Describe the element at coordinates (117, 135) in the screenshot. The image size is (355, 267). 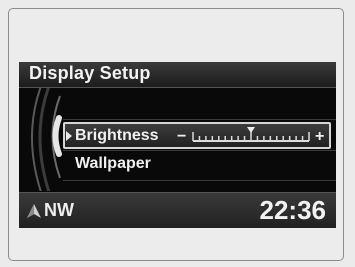
I see `menu-item-label: Brightness` at that location.